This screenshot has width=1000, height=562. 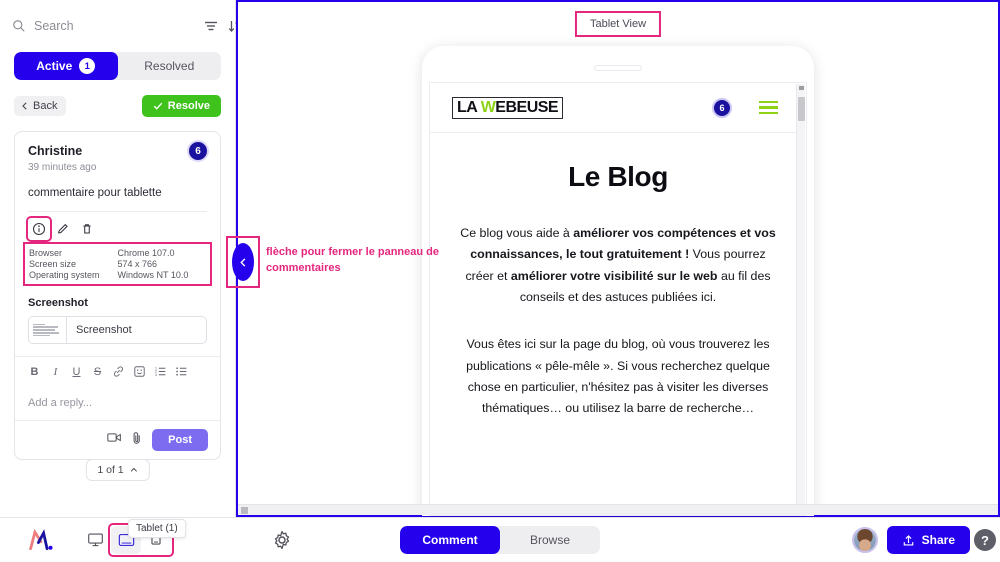 What do you see at coordinates (87, 229) in the screenshot?
I see `delete-icon` at bounding box center [87, 229].